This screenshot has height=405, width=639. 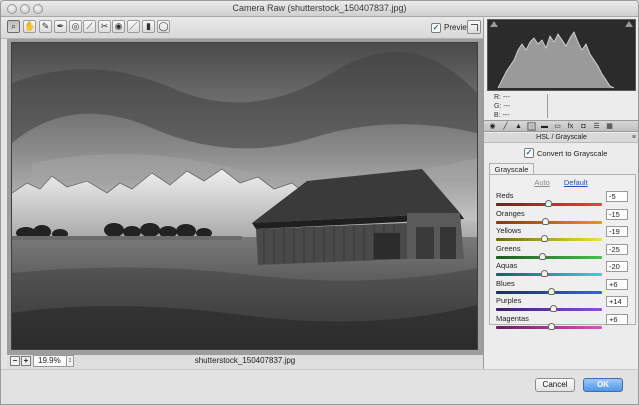 I want to click on b-label: B:, so click(x=497, y=115).